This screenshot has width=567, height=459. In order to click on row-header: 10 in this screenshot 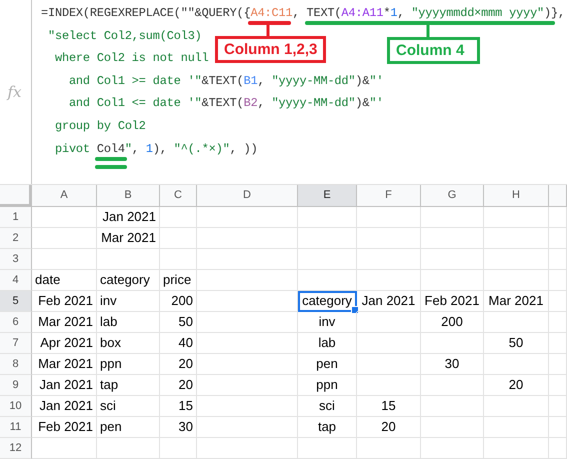, I will do `click(16, 406)`.